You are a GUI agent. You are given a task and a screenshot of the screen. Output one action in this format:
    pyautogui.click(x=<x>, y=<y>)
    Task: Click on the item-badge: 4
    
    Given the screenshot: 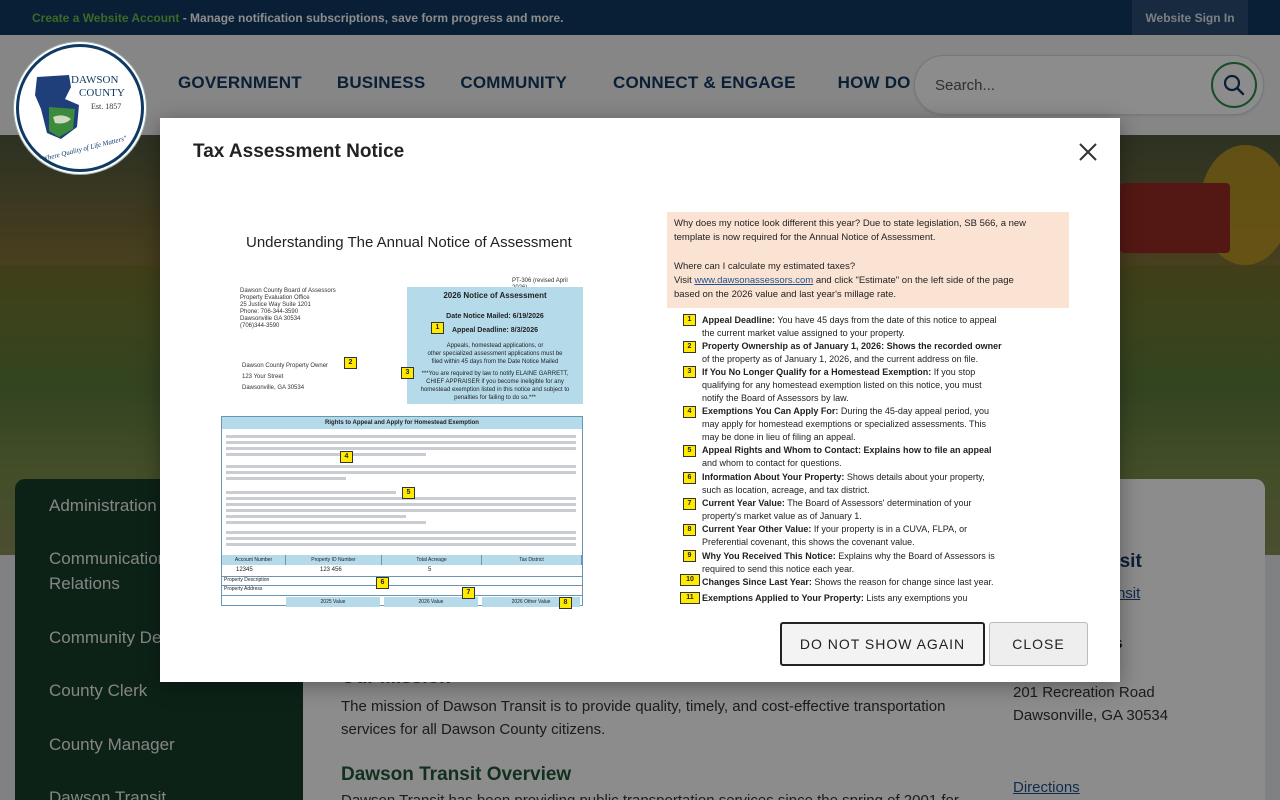 What is the action you would take?
    pyautogui.click(x=689, y=412)
    